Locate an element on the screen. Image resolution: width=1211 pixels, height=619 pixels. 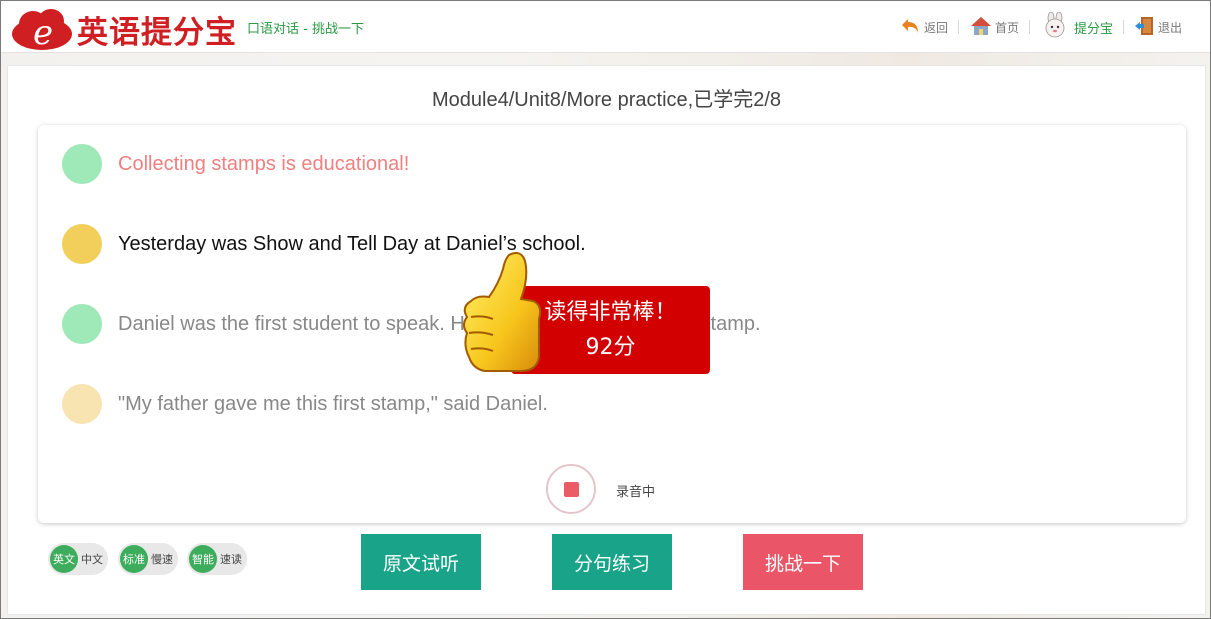
bunny-mascot-icon is located at coordinates (1056, 26).